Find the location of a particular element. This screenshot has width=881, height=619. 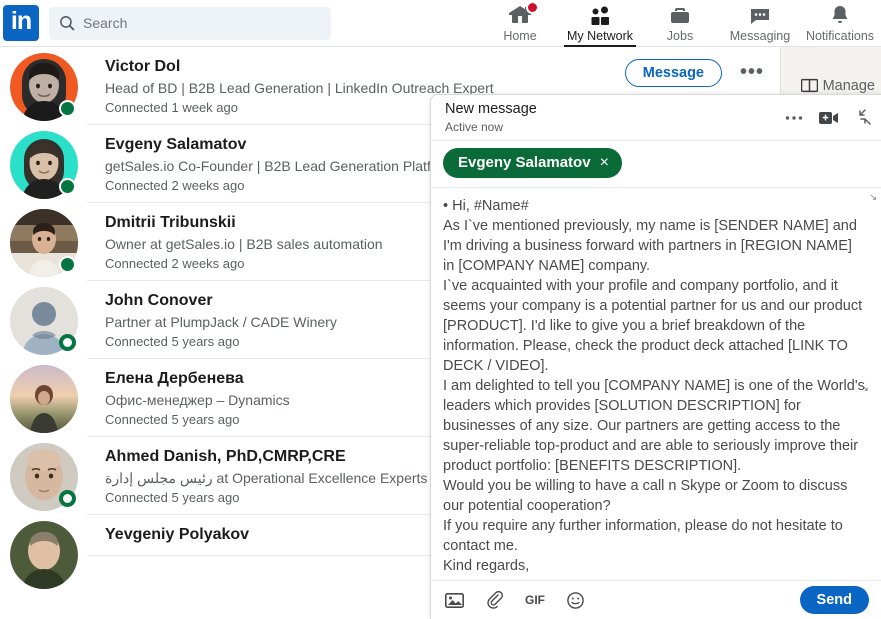

nav-label-my-network: My Network is located at coordinates (600, 36).